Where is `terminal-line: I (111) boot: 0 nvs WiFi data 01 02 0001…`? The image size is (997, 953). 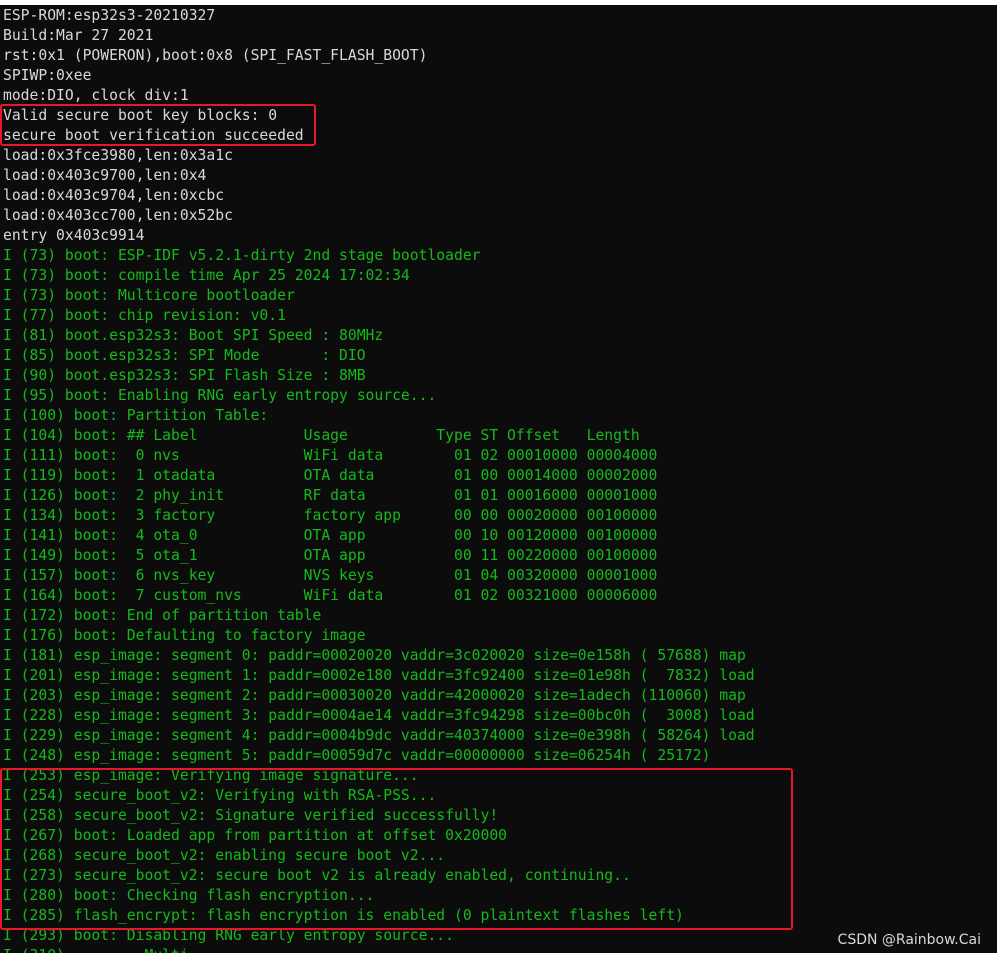
terminal-line: I (111) boot: 0 nvs WiFi data 01 02 0001… is located at coordinates (330, 455).